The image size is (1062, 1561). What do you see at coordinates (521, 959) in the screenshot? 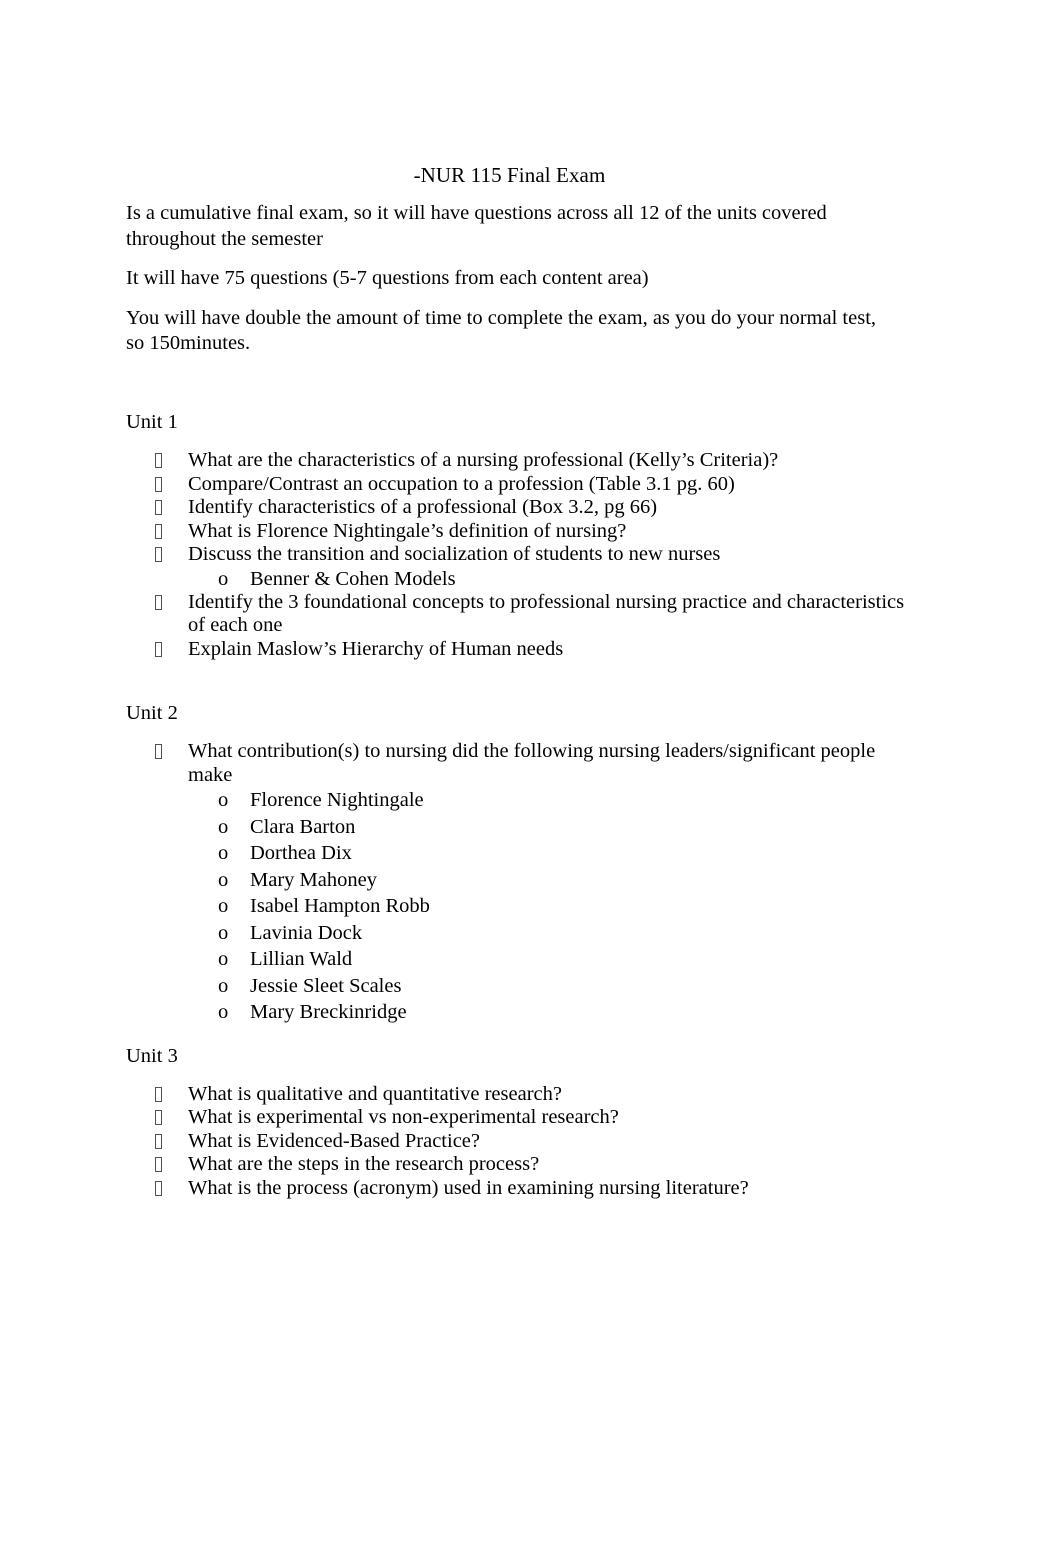
I see `sub-list-item: o Lillian Wald` at bounding box center [521, 959].